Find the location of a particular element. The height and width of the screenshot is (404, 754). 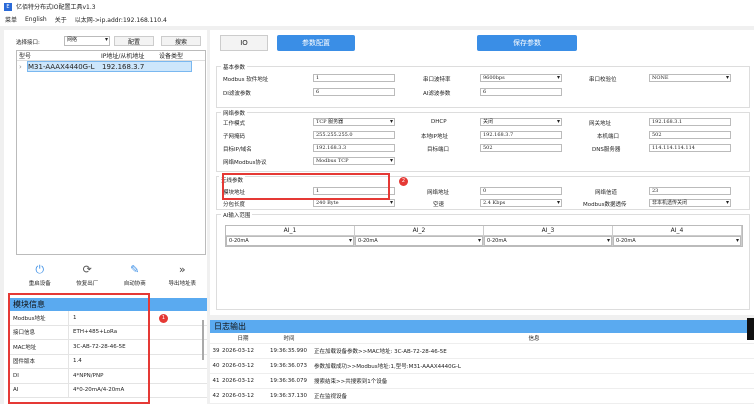

badge-2: 2 is located at coordinates (403, 181).